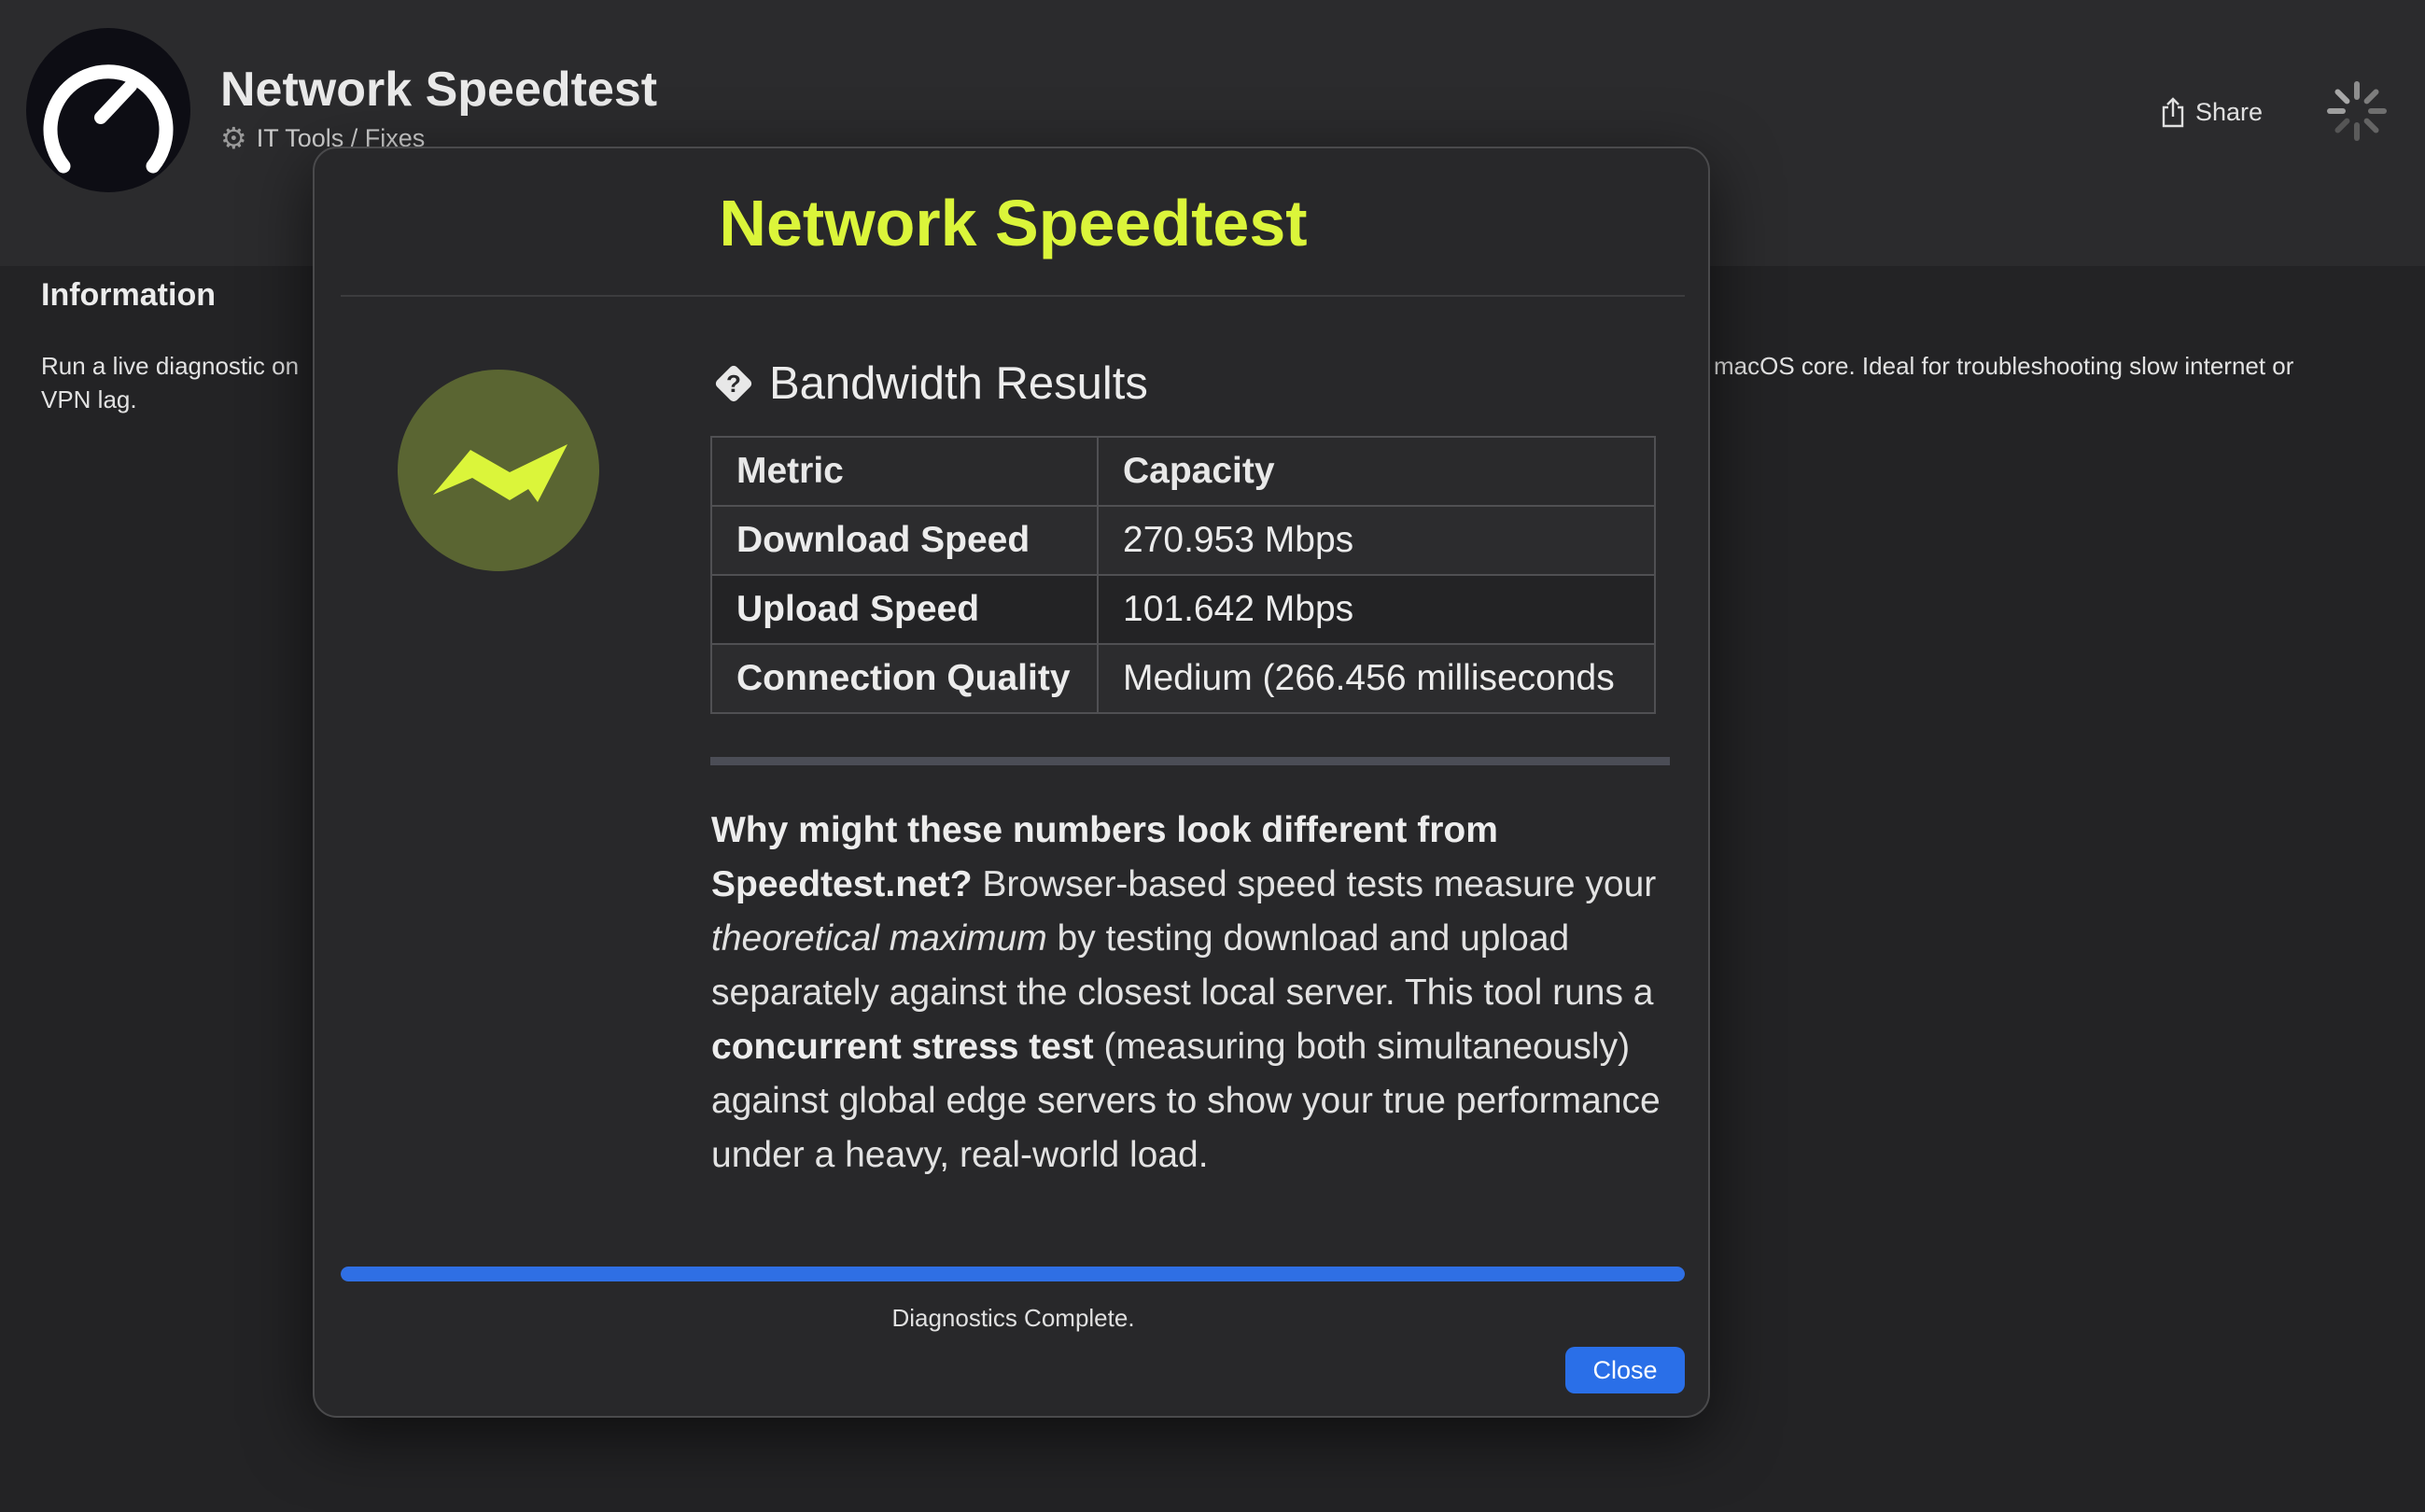  What do you see at coordinates (2229, 111) in the screenshot?
I see `share-label: Share` at bounding box center [2229, 111].